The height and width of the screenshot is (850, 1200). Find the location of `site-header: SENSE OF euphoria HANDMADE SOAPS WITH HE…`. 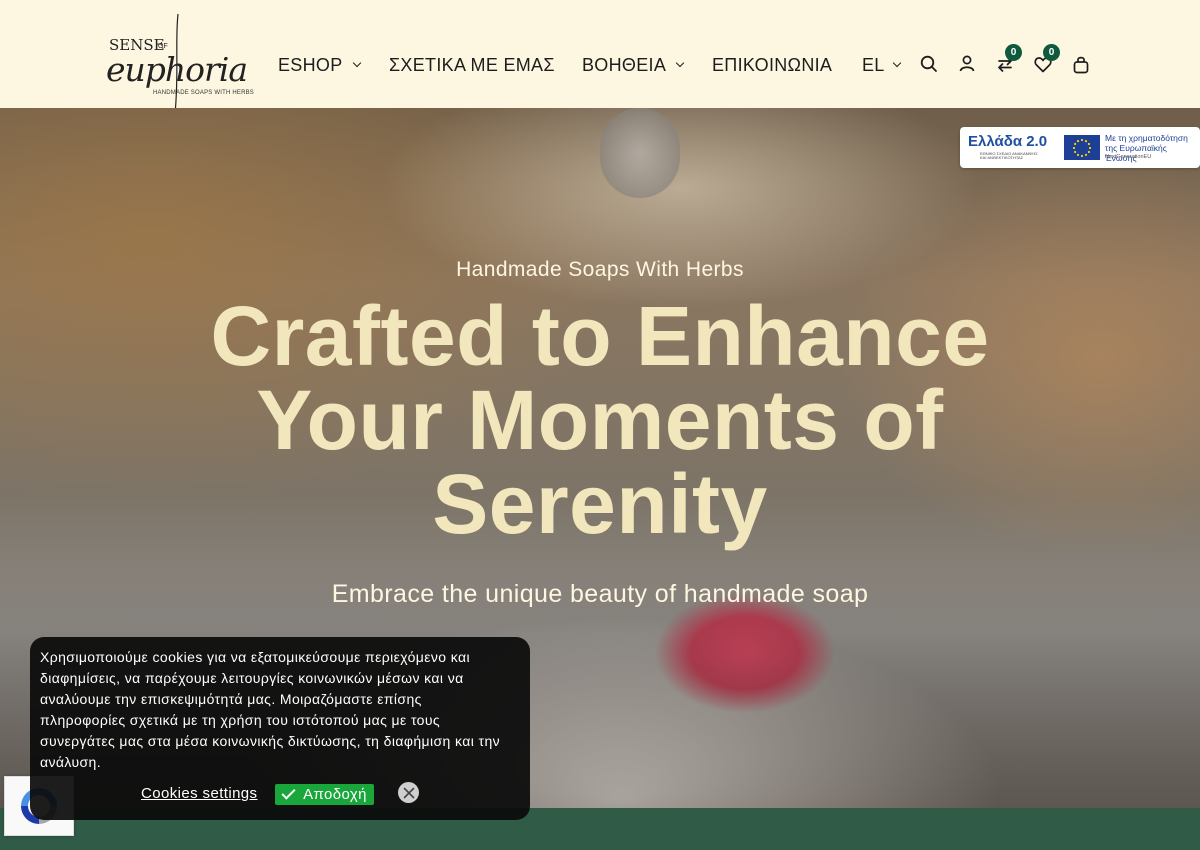

site-header: SENSE OF euphoria HANDMADE SOAPS WITH HE… is located at coordinates (600, 57).